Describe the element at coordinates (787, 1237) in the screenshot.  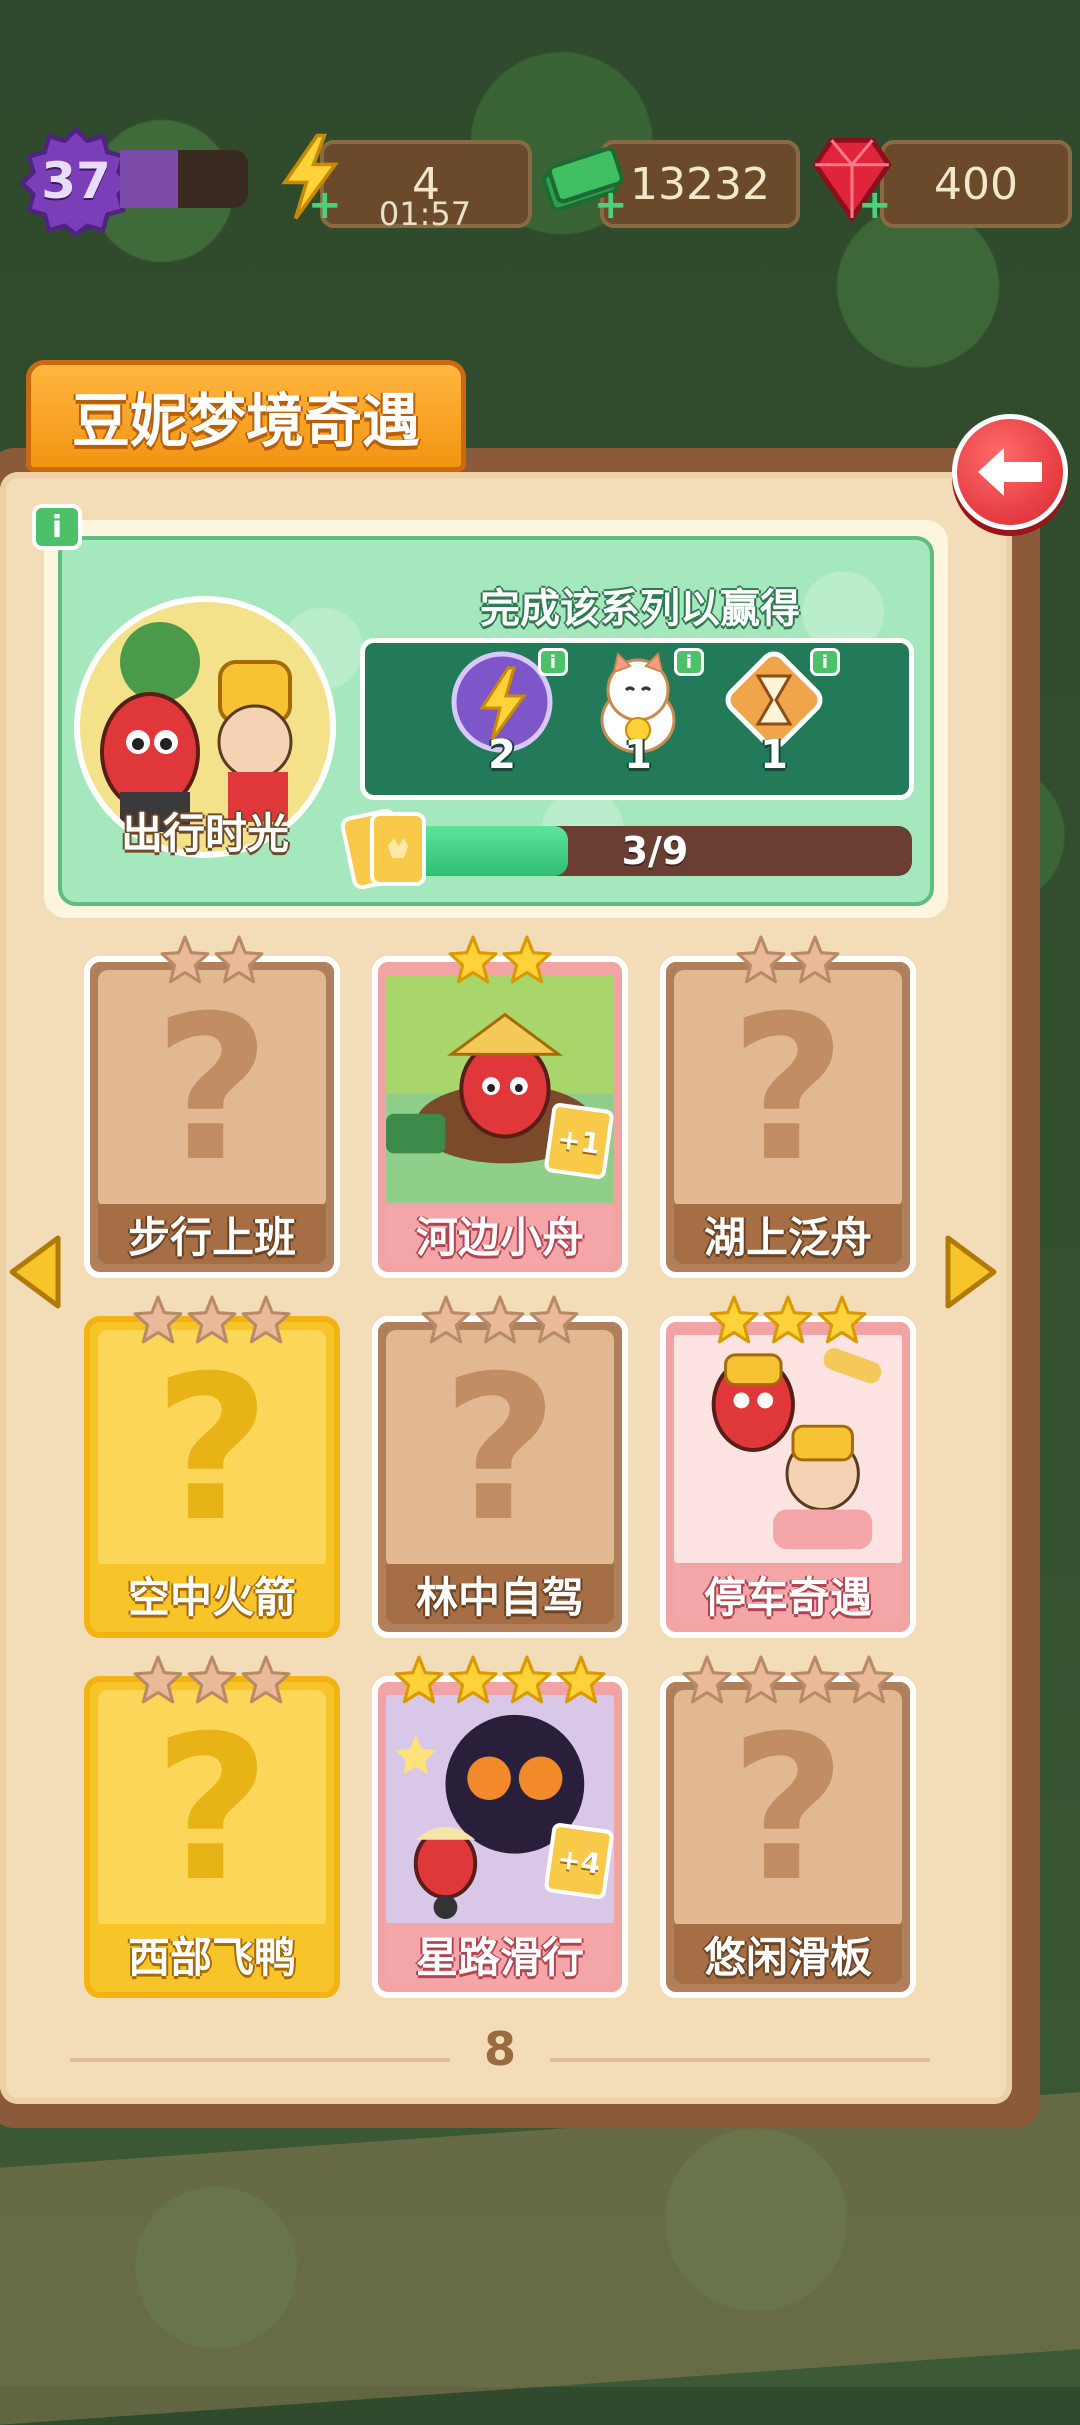
I see `card-label: 湖上泛舟` at that location.